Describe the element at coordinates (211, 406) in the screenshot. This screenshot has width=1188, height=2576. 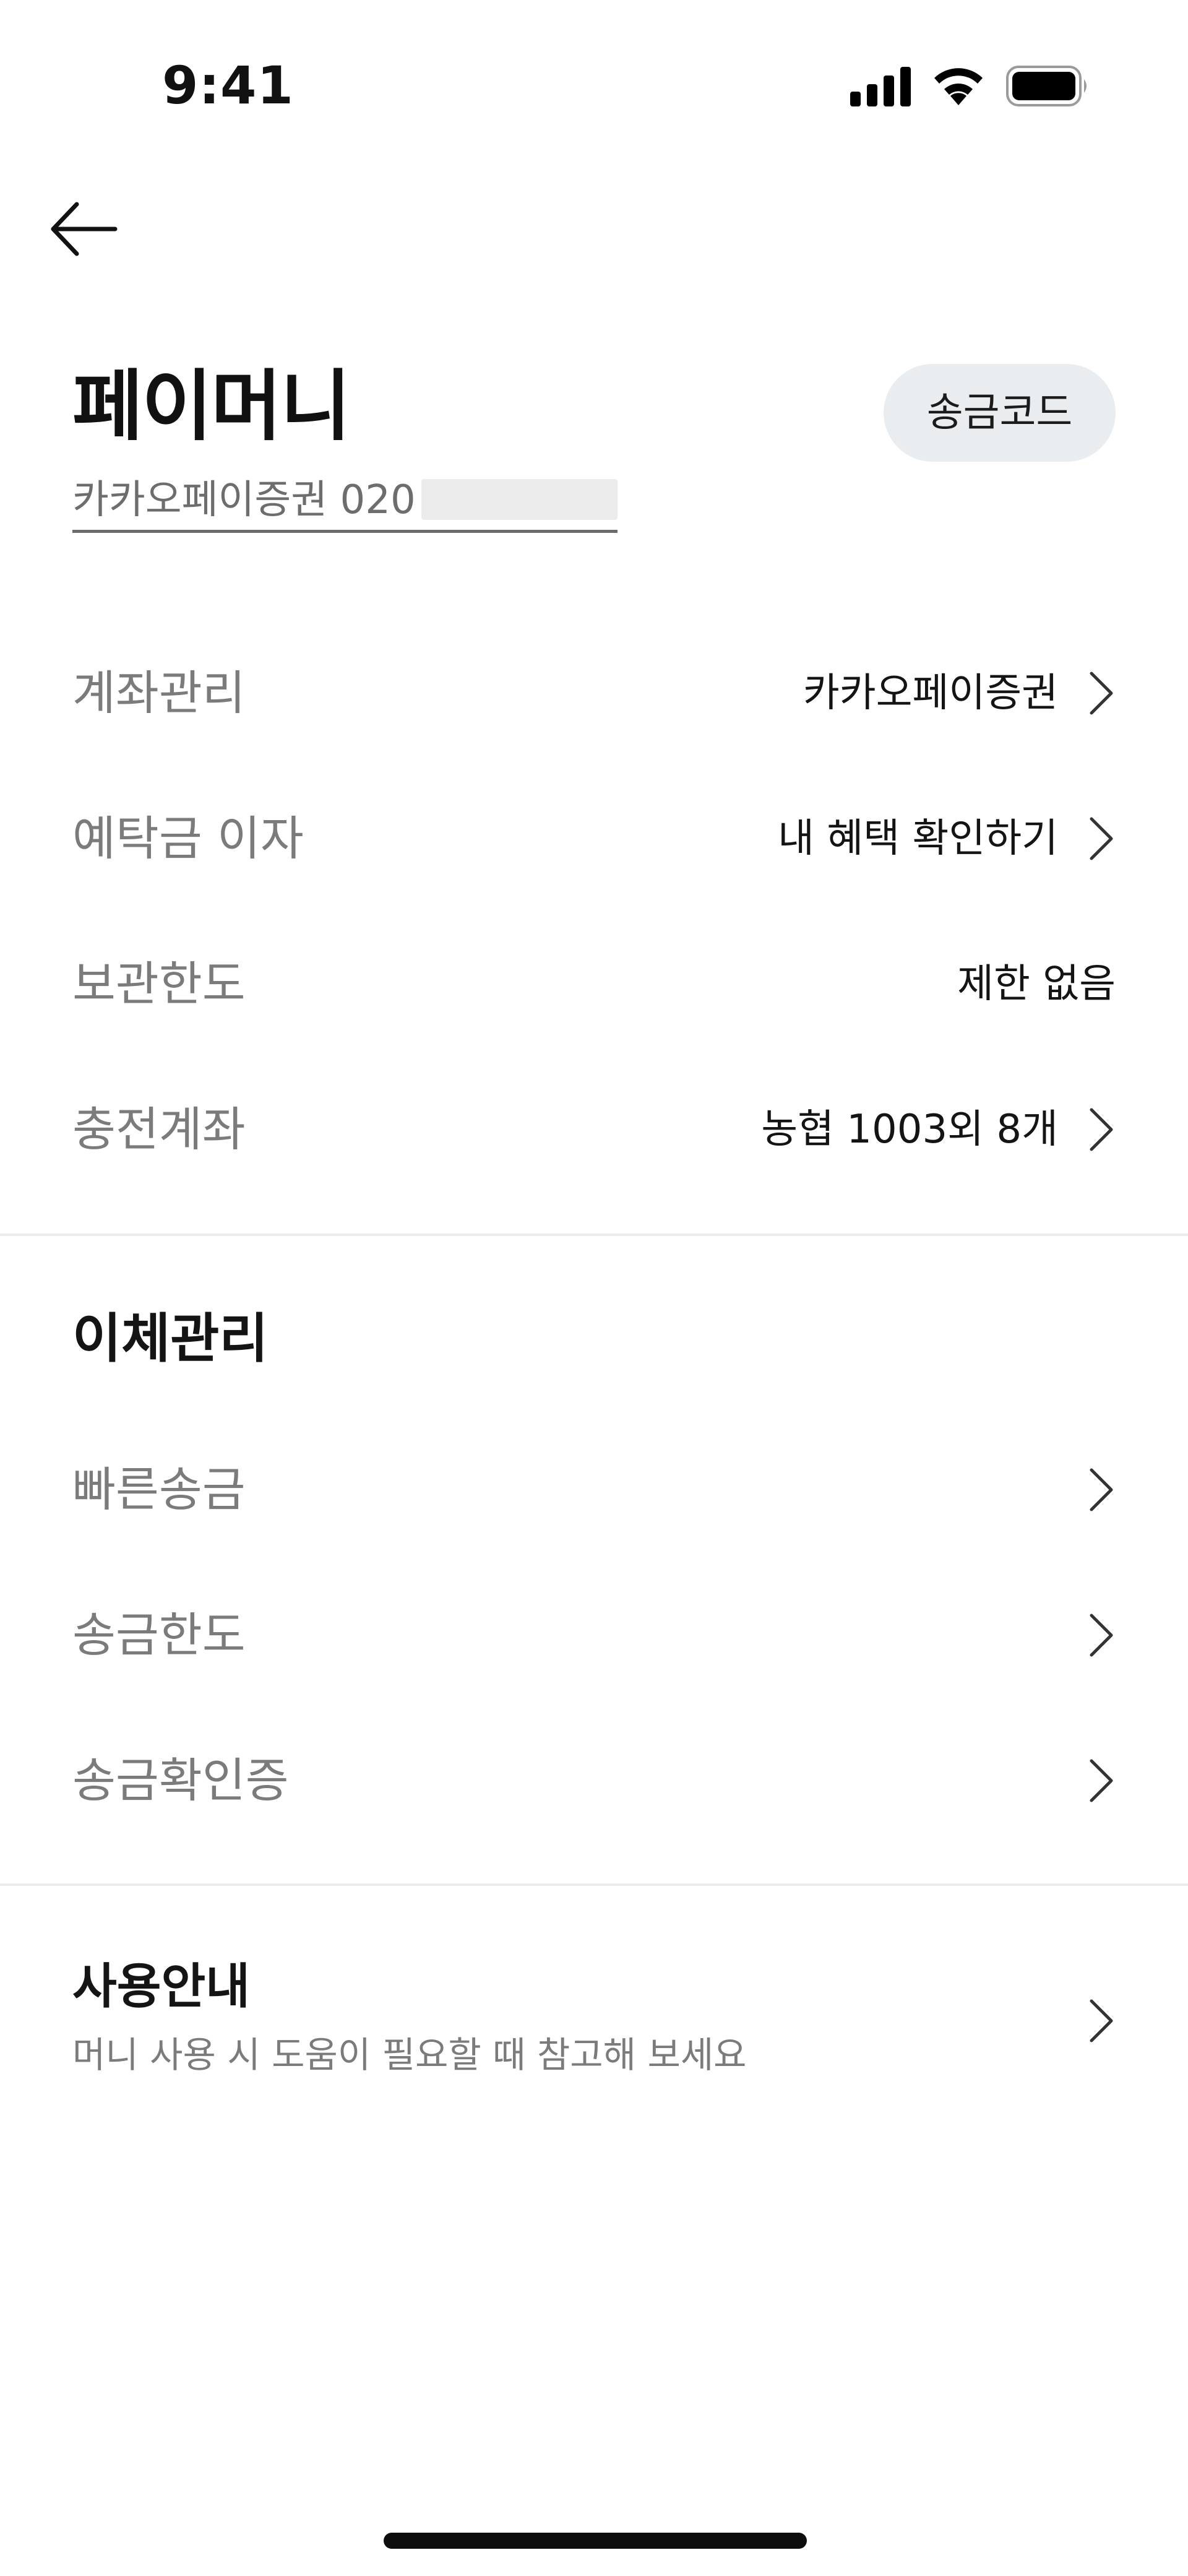
I see `page-title: 페이머니` at that location.